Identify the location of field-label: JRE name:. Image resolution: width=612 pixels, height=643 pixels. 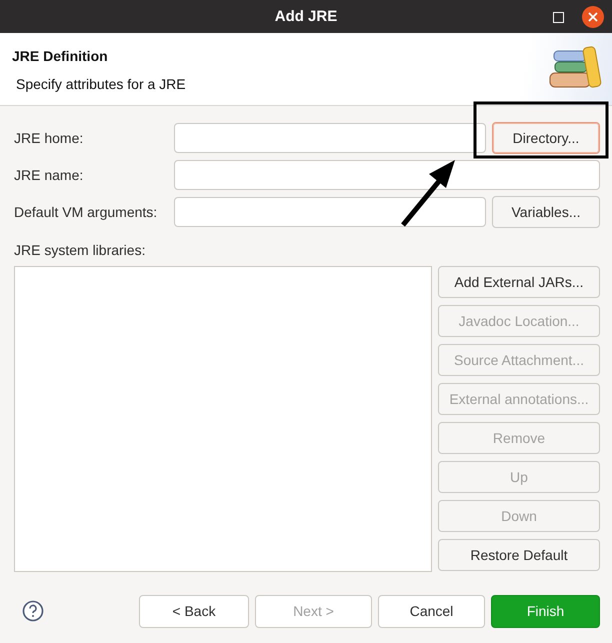
(49, 175).